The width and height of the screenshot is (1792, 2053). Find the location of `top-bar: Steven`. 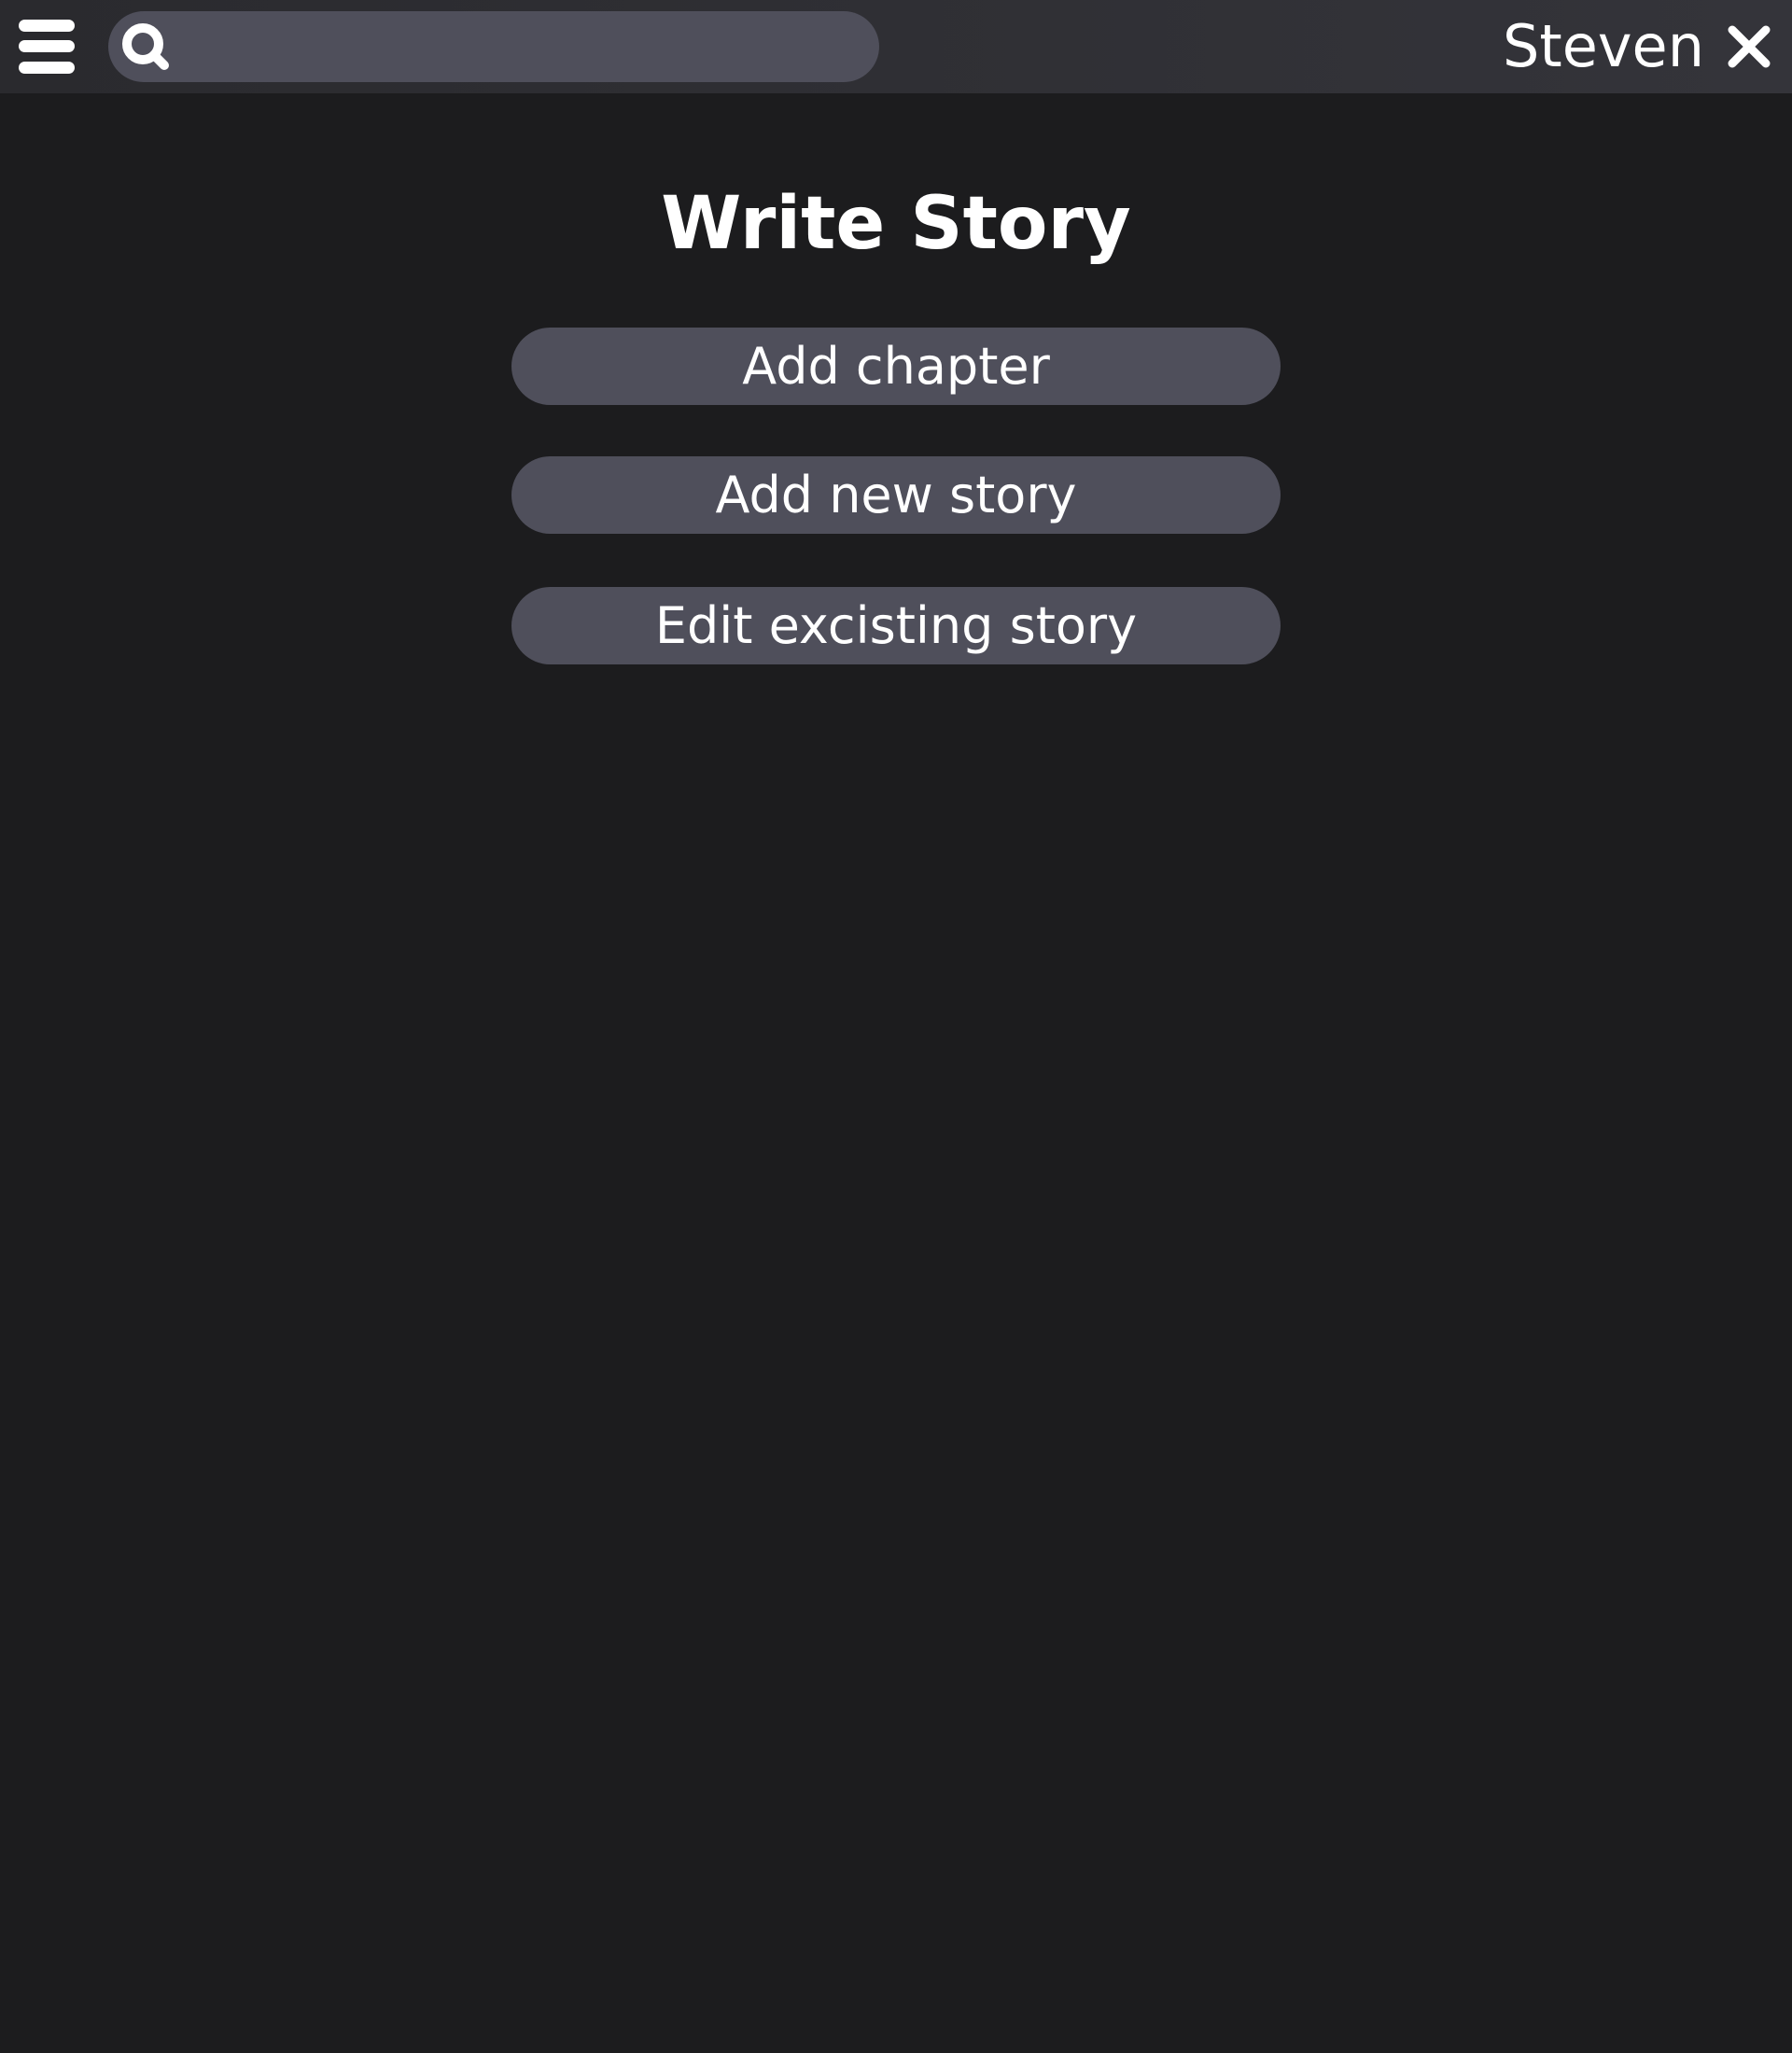

top-bar: Steven is located at coordinates (896, 46).